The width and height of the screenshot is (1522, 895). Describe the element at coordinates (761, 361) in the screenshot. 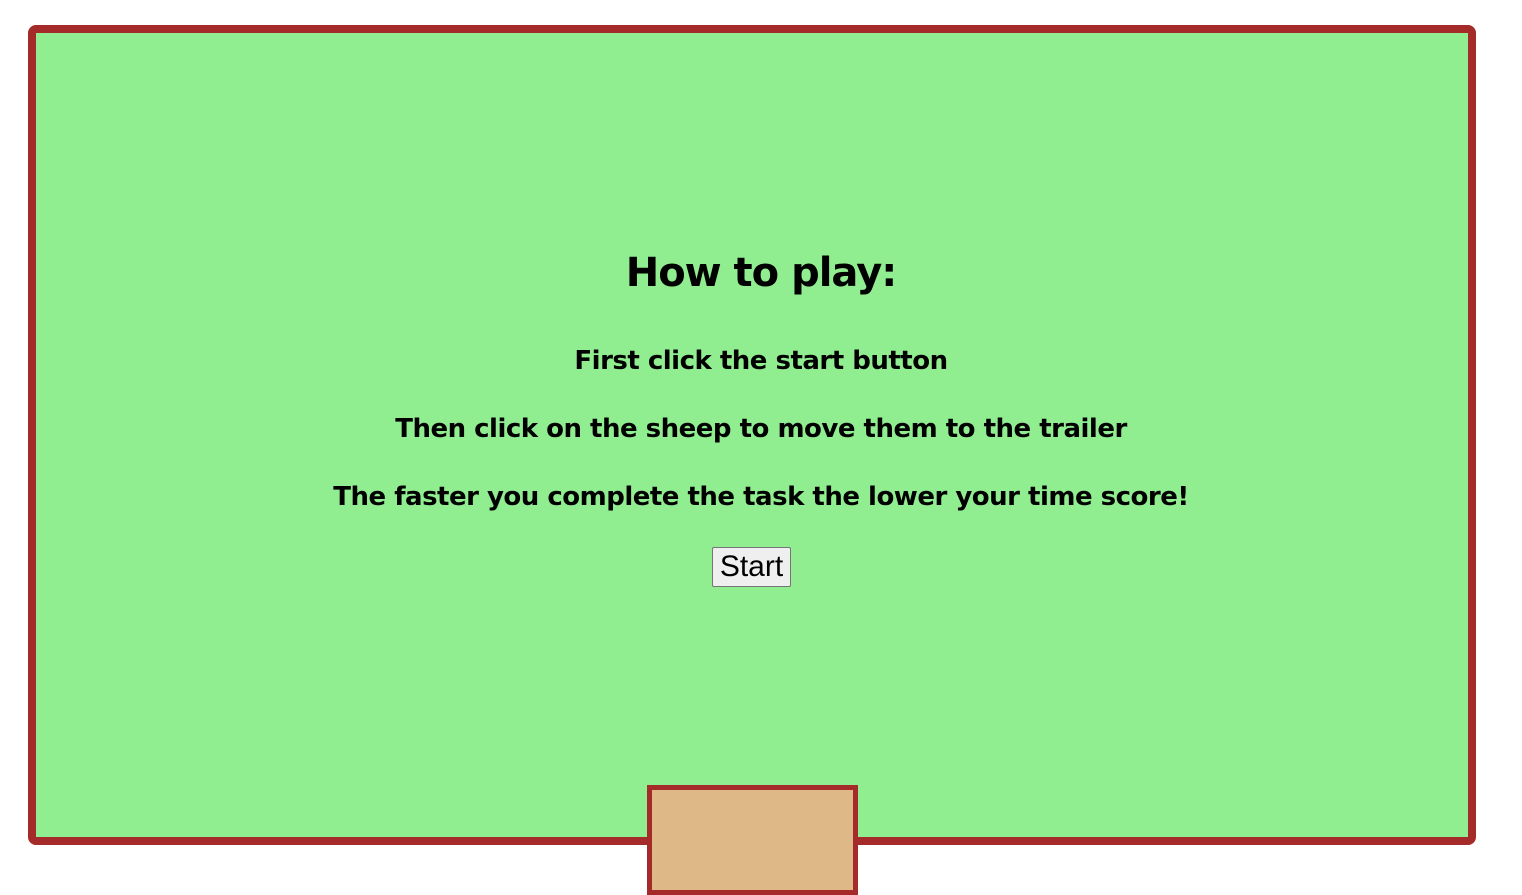

I see `instruction-step-1: First click the start button` at that location.